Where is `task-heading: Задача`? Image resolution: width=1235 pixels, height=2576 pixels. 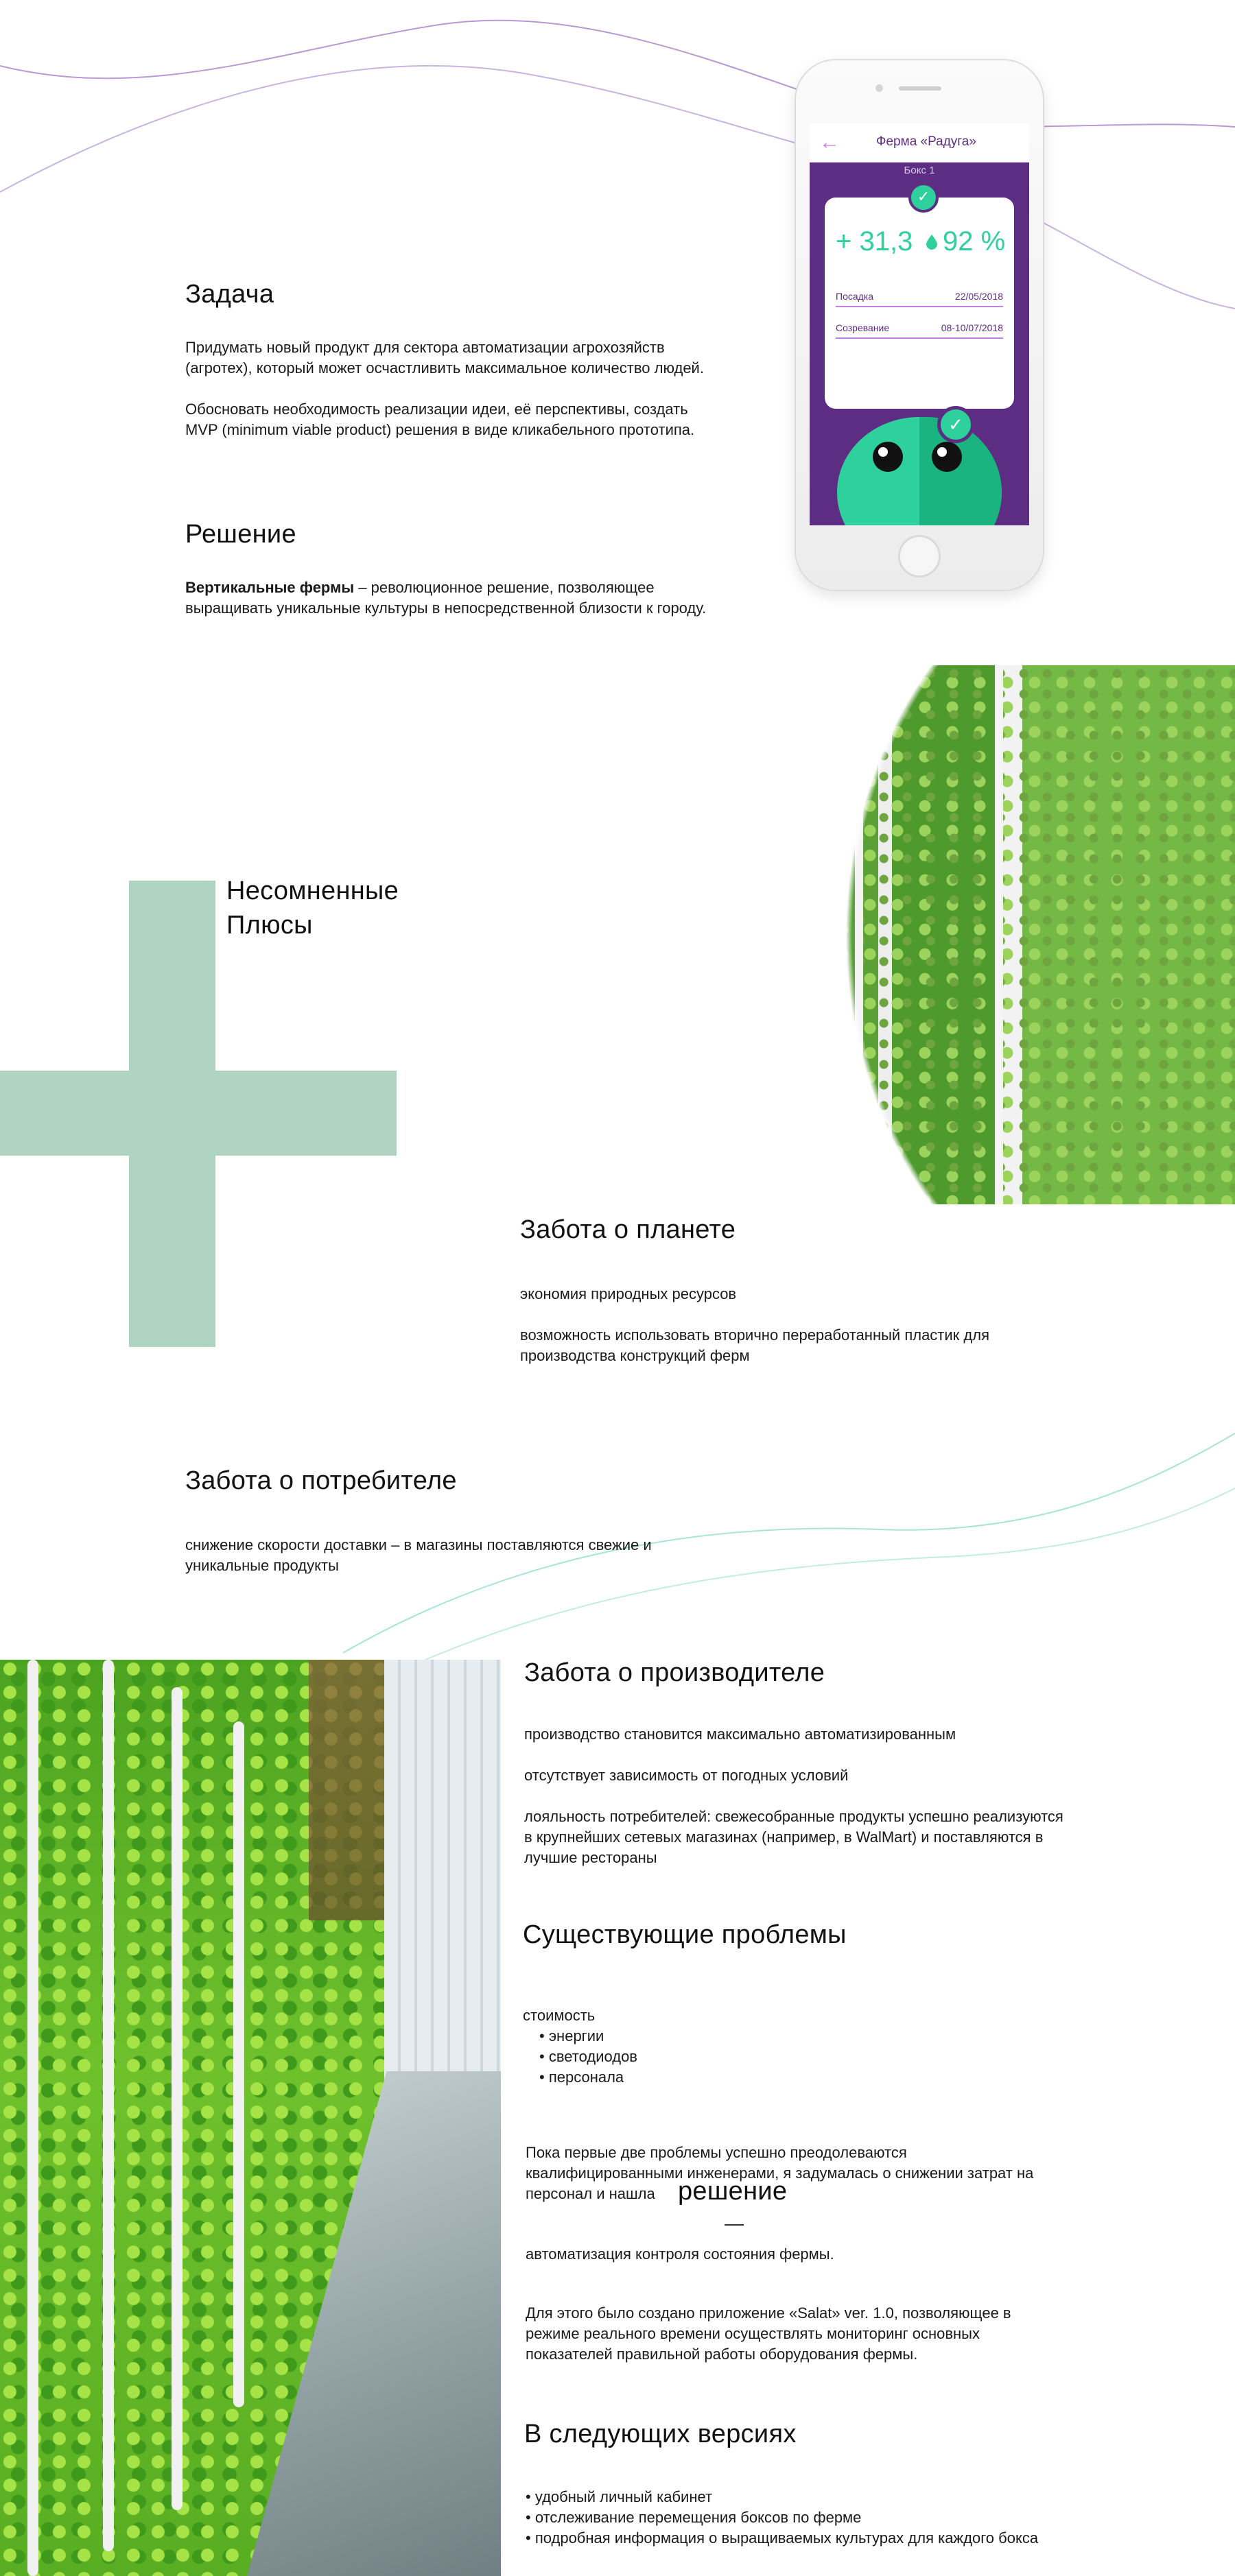 task-heading: Задача is located at coordinates (229, 294).